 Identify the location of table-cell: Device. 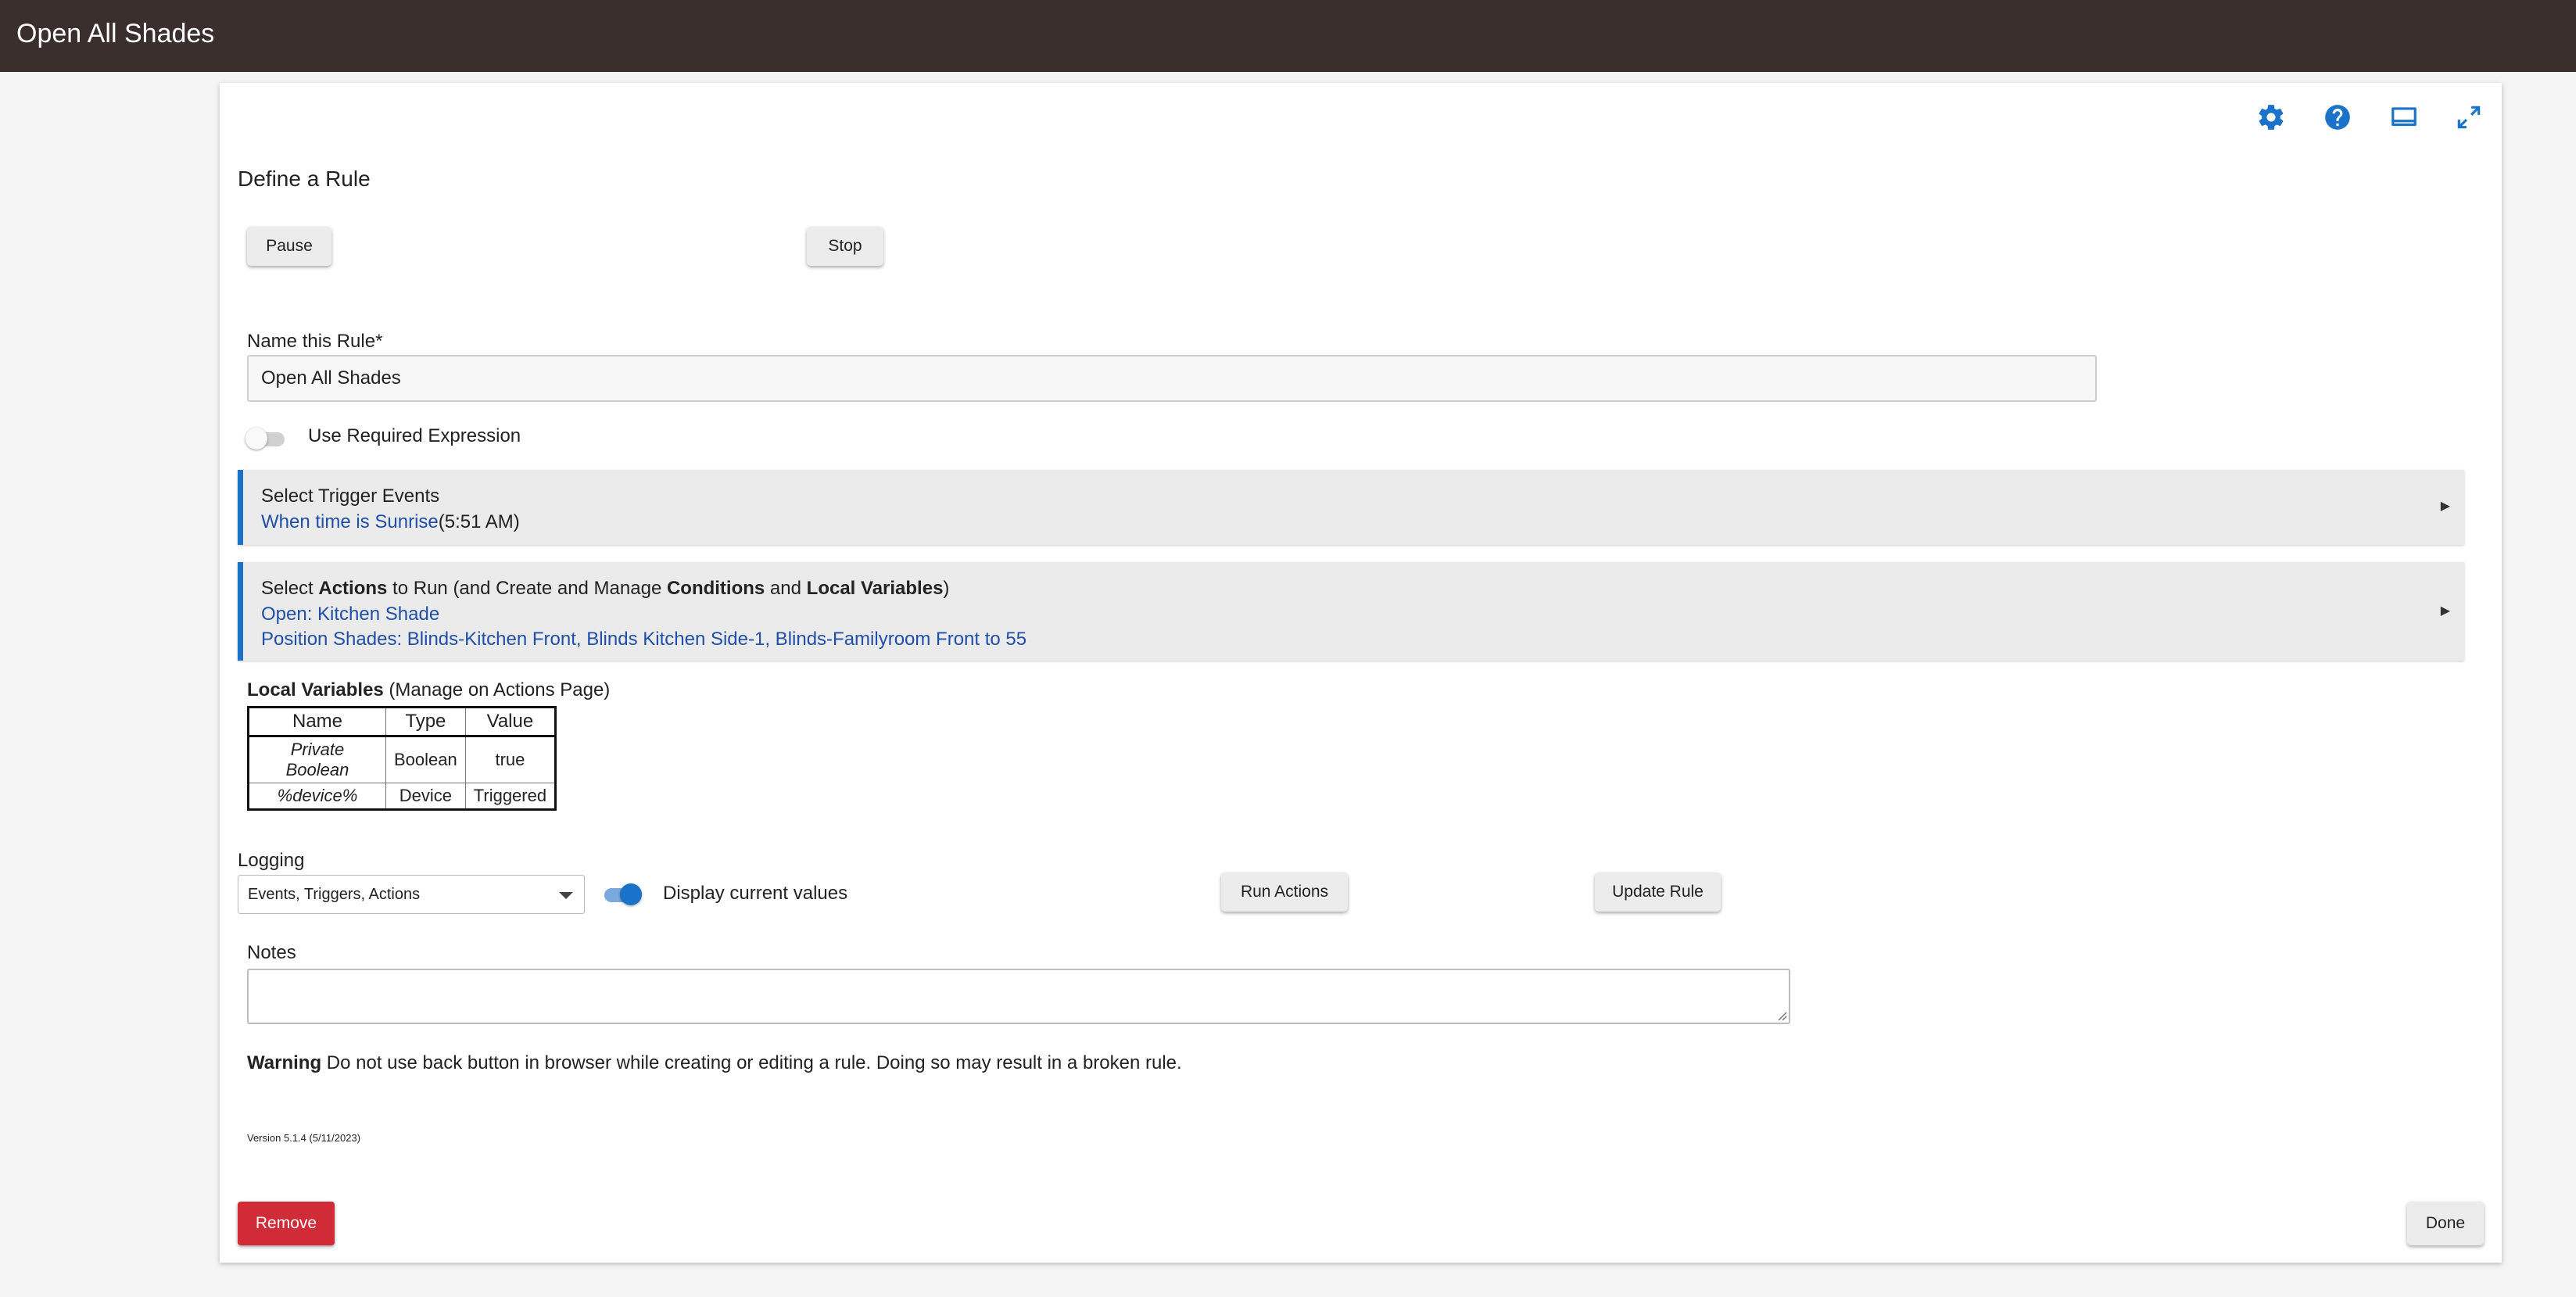
(425, 796).